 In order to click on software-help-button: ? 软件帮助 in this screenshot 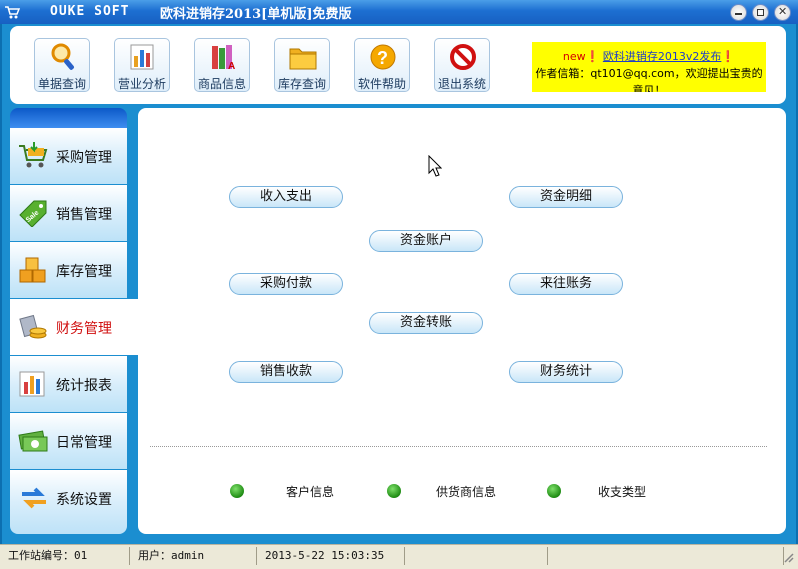, I will do `click(382, 65)`.